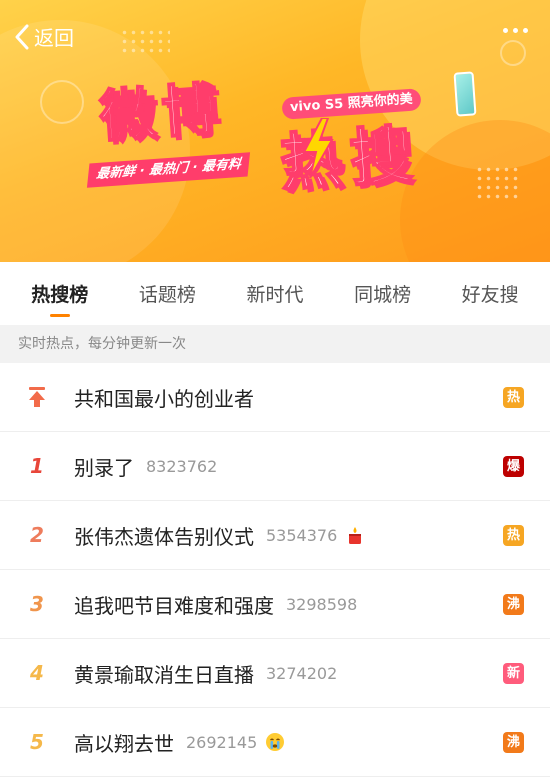 The image size is (550, 780). Describe the element at coordinates (182, 466) in the screenshot. I see `item-count: 8323762` at that location.